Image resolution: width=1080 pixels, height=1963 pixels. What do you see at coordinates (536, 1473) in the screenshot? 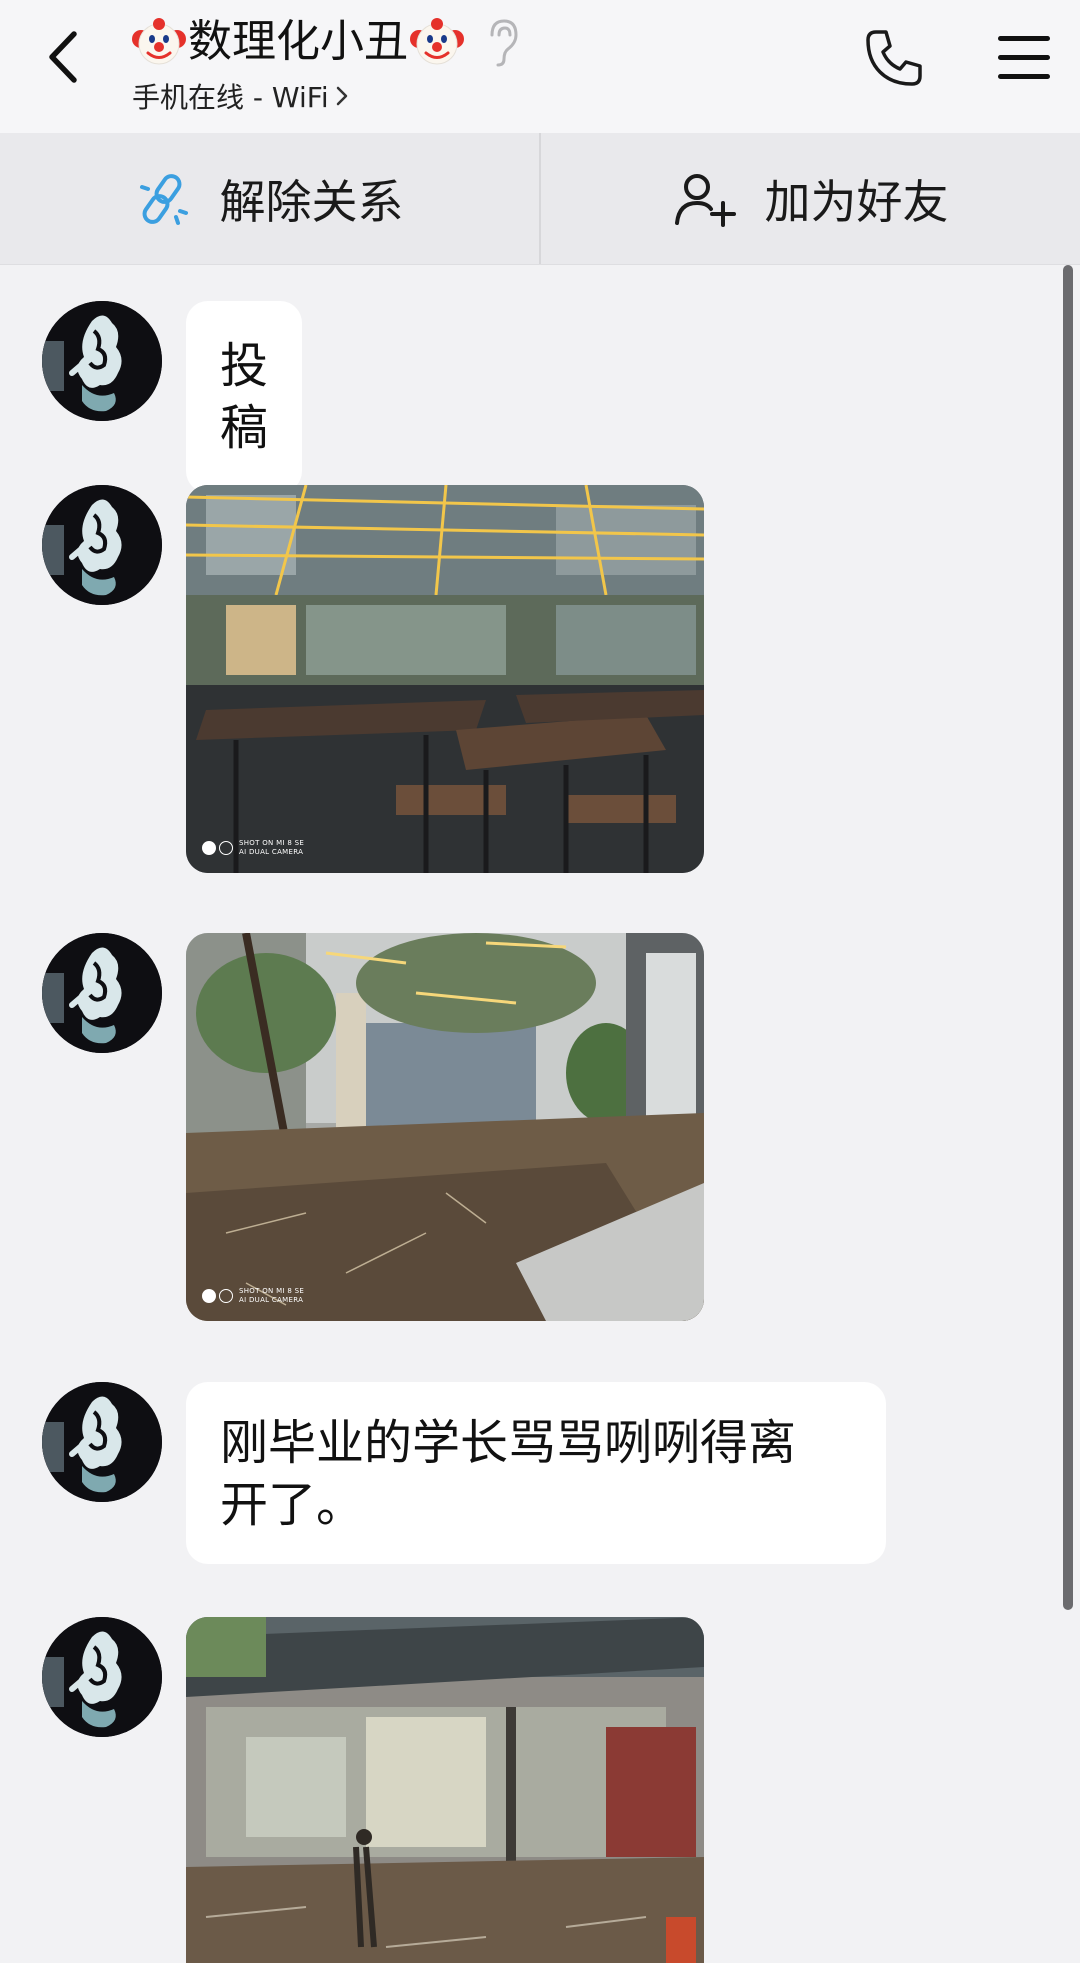
I see `text-message-bubble: 刚毕业的学长骂骂咧咧得离 开了。` at bounding box center [536, 1473].